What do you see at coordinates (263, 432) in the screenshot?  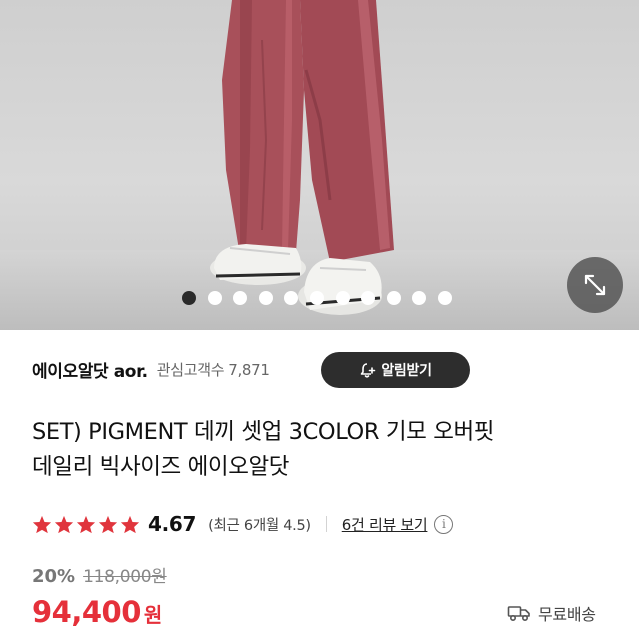 I see `product-title-line1: SET) PIGMENT 데끼 셋업 3COLOR 기모 오버핏` at bounding box center [263, 432].